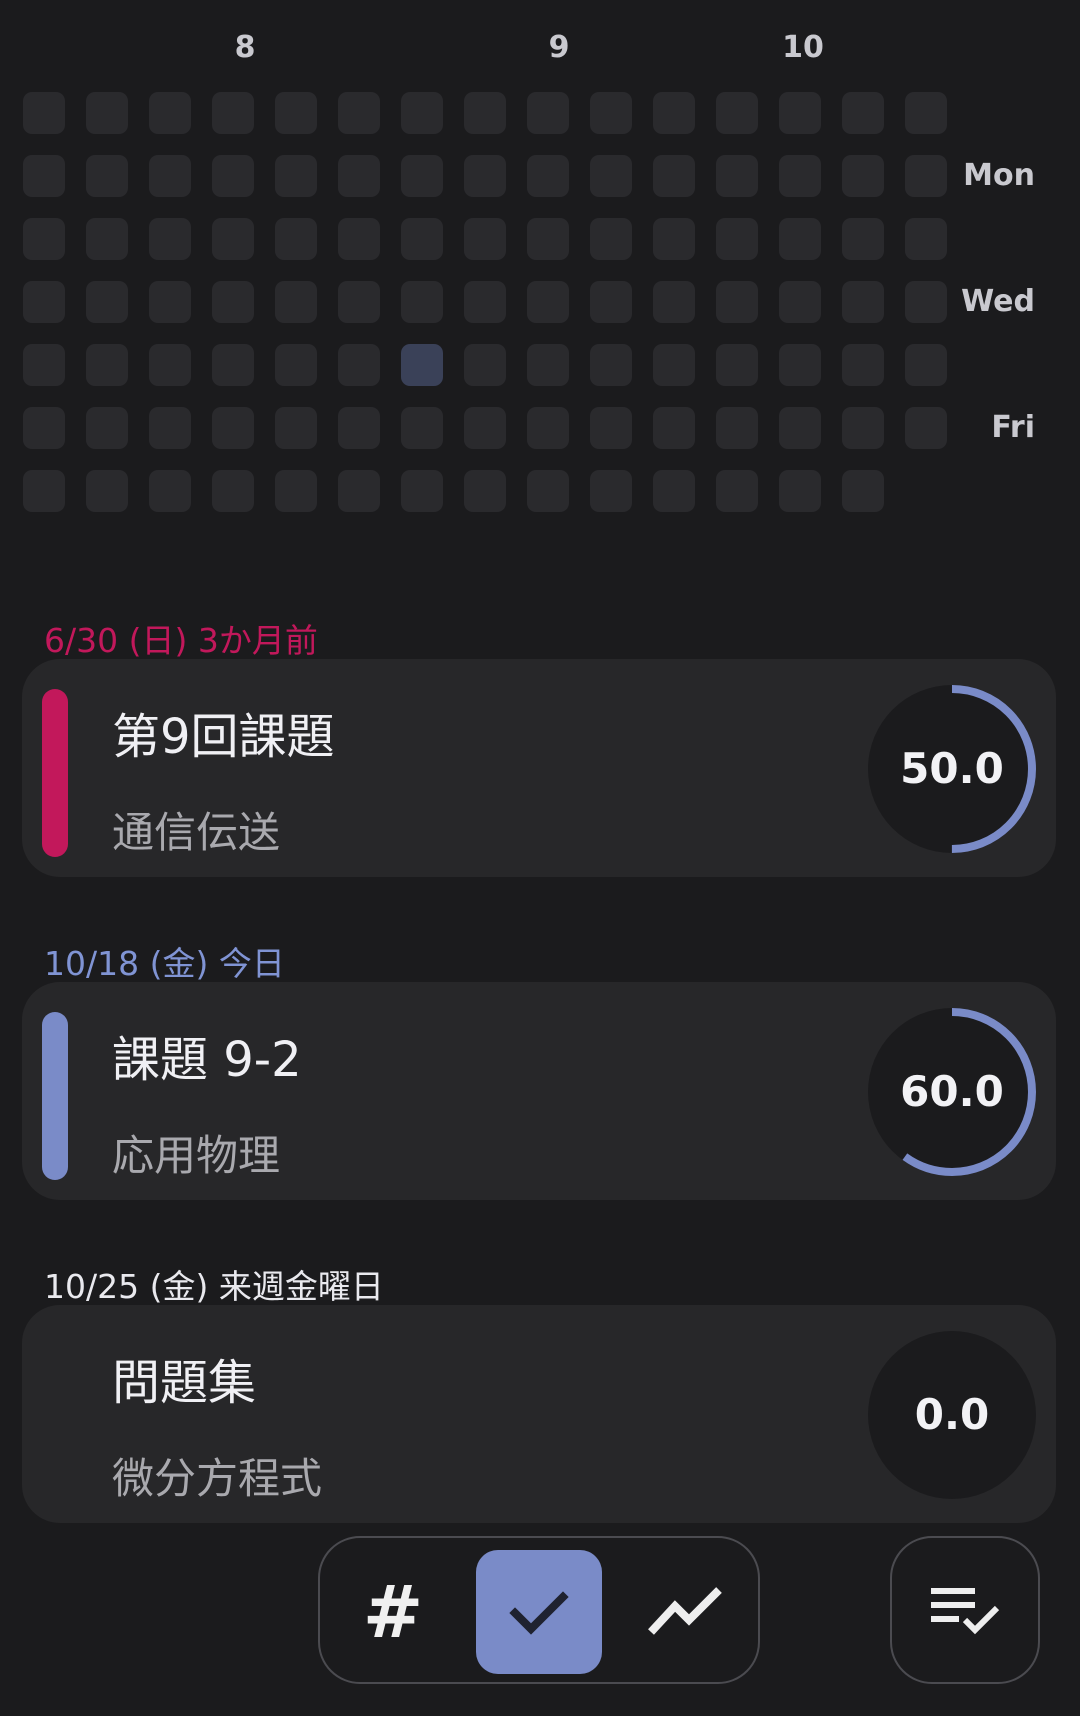 This screenshot has width=1080, height=1716. I want to click on trend-icon, so click(685, 1611).